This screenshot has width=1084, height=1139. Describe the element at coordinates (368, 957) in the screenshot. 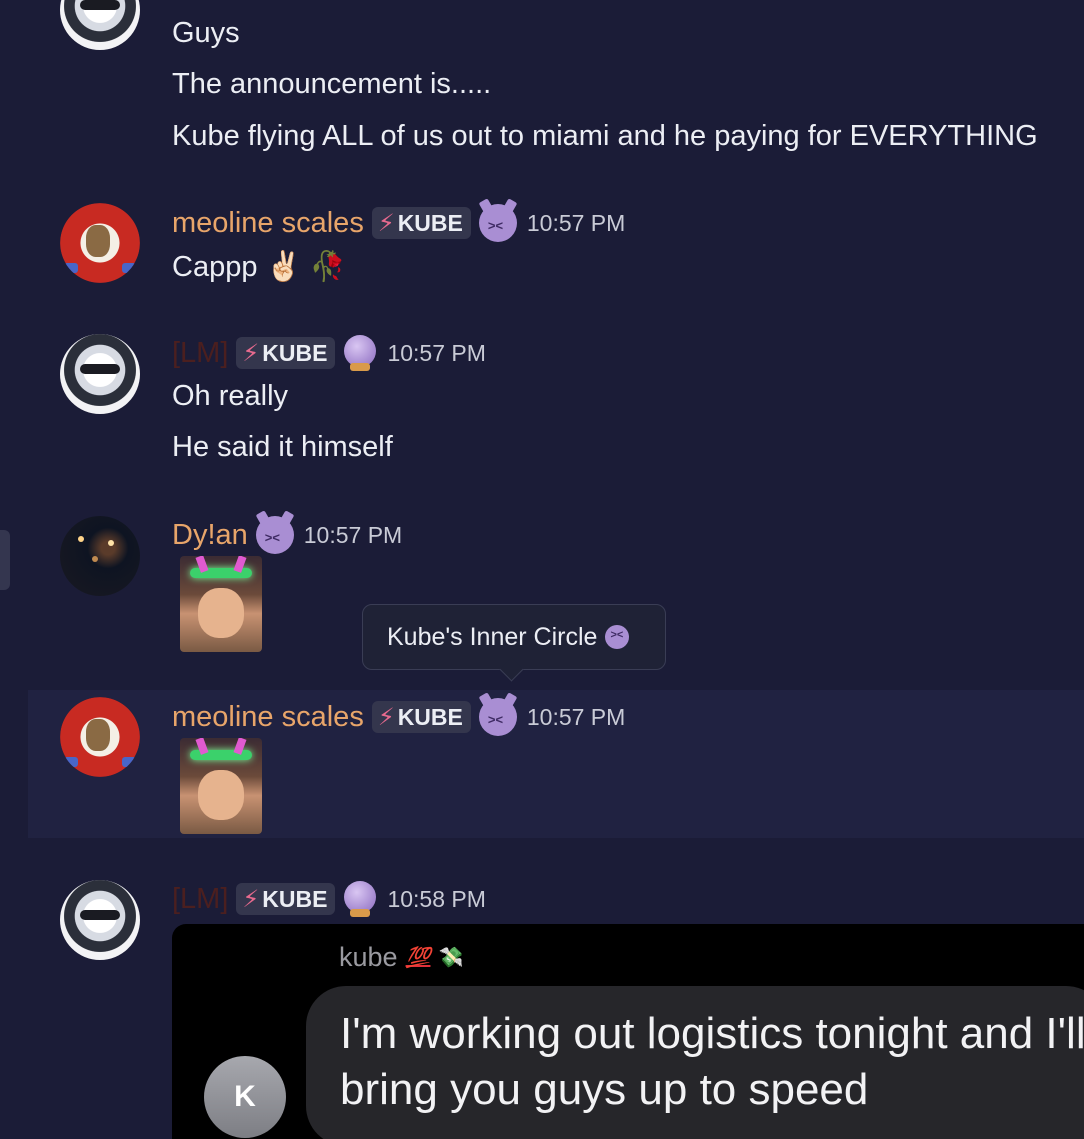

I see `sender-name: kube` at that location.